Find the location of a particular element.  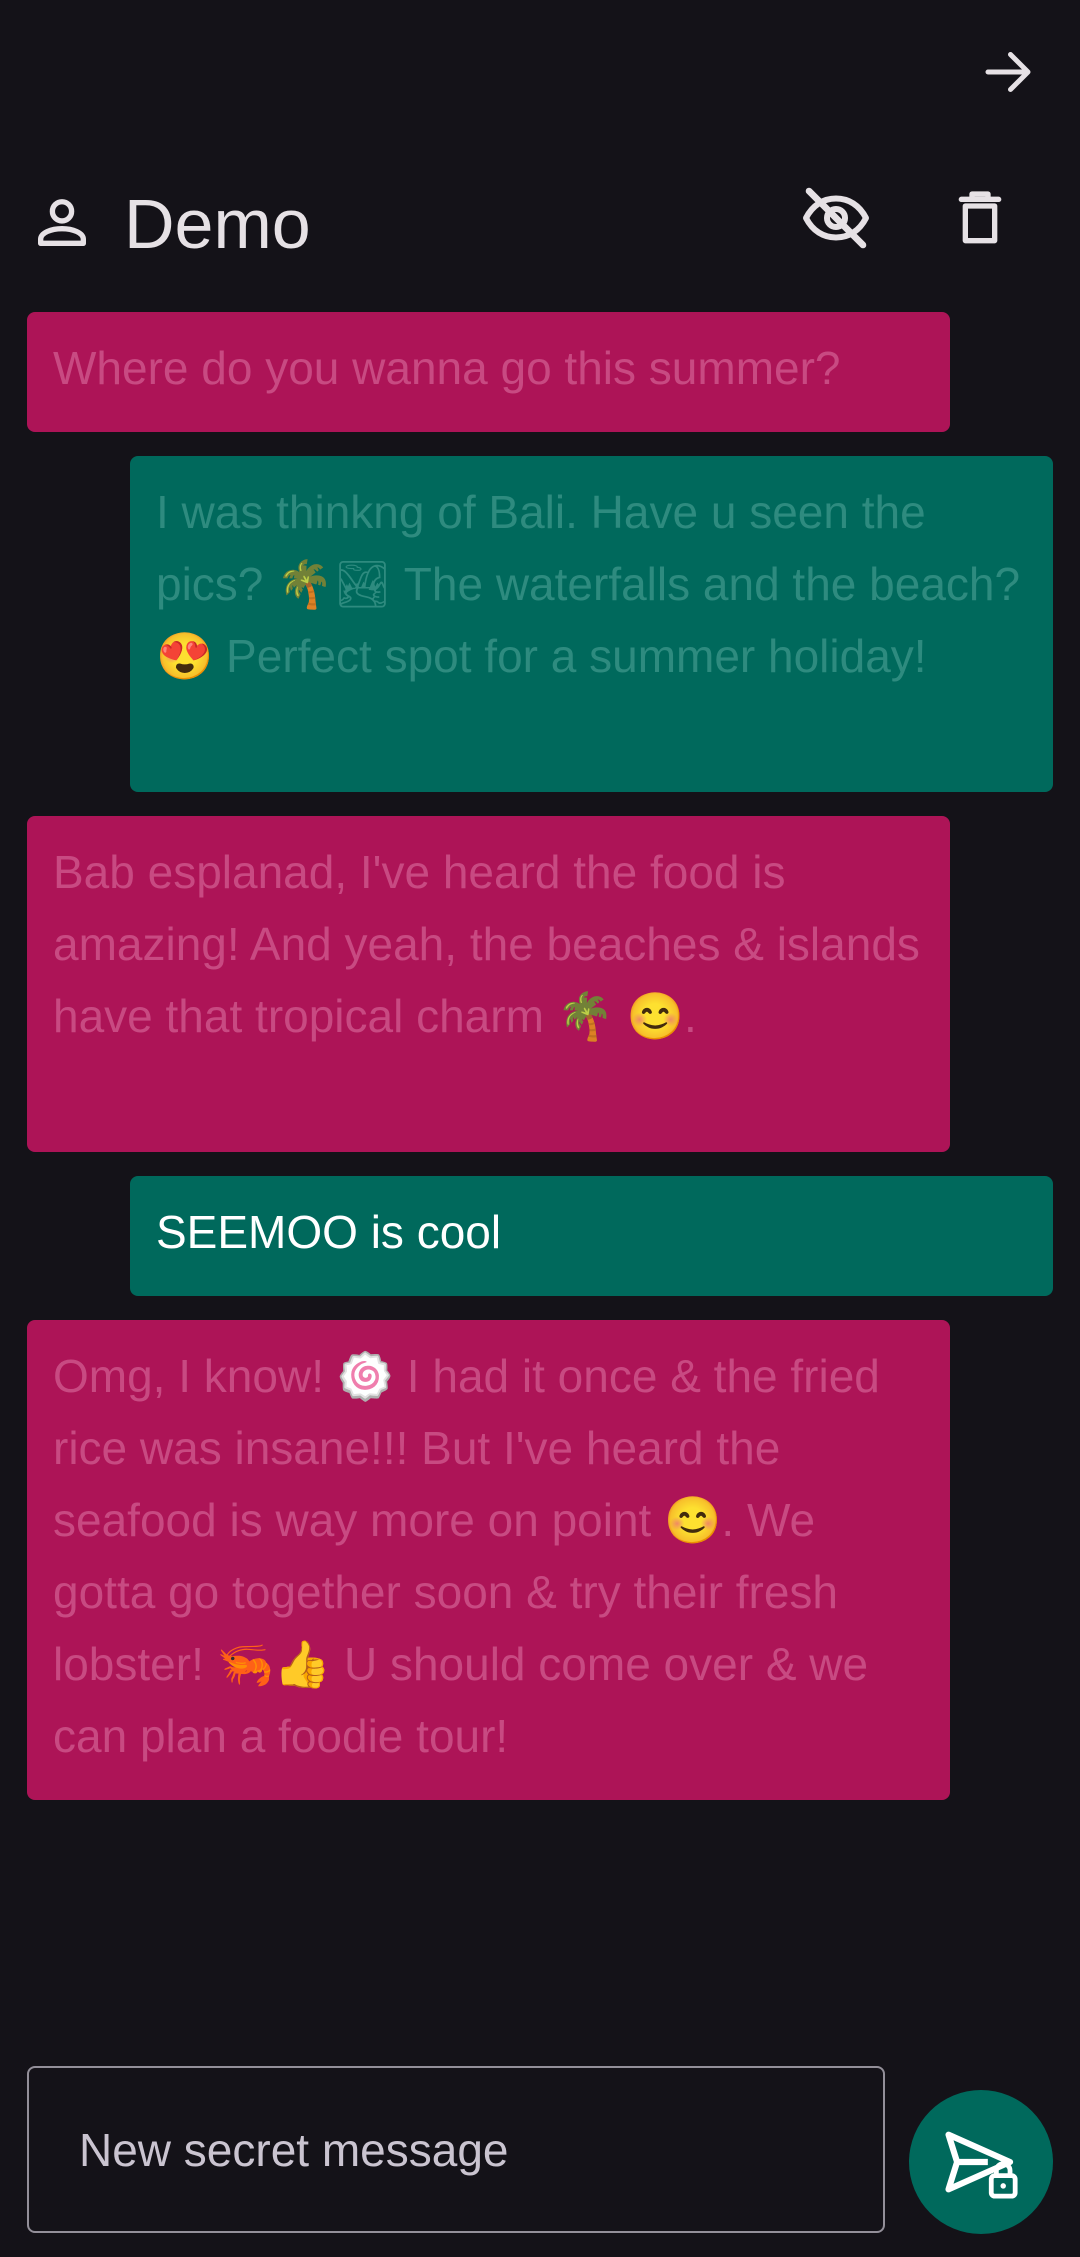

message-composer is located at coordinates (456, 2149).